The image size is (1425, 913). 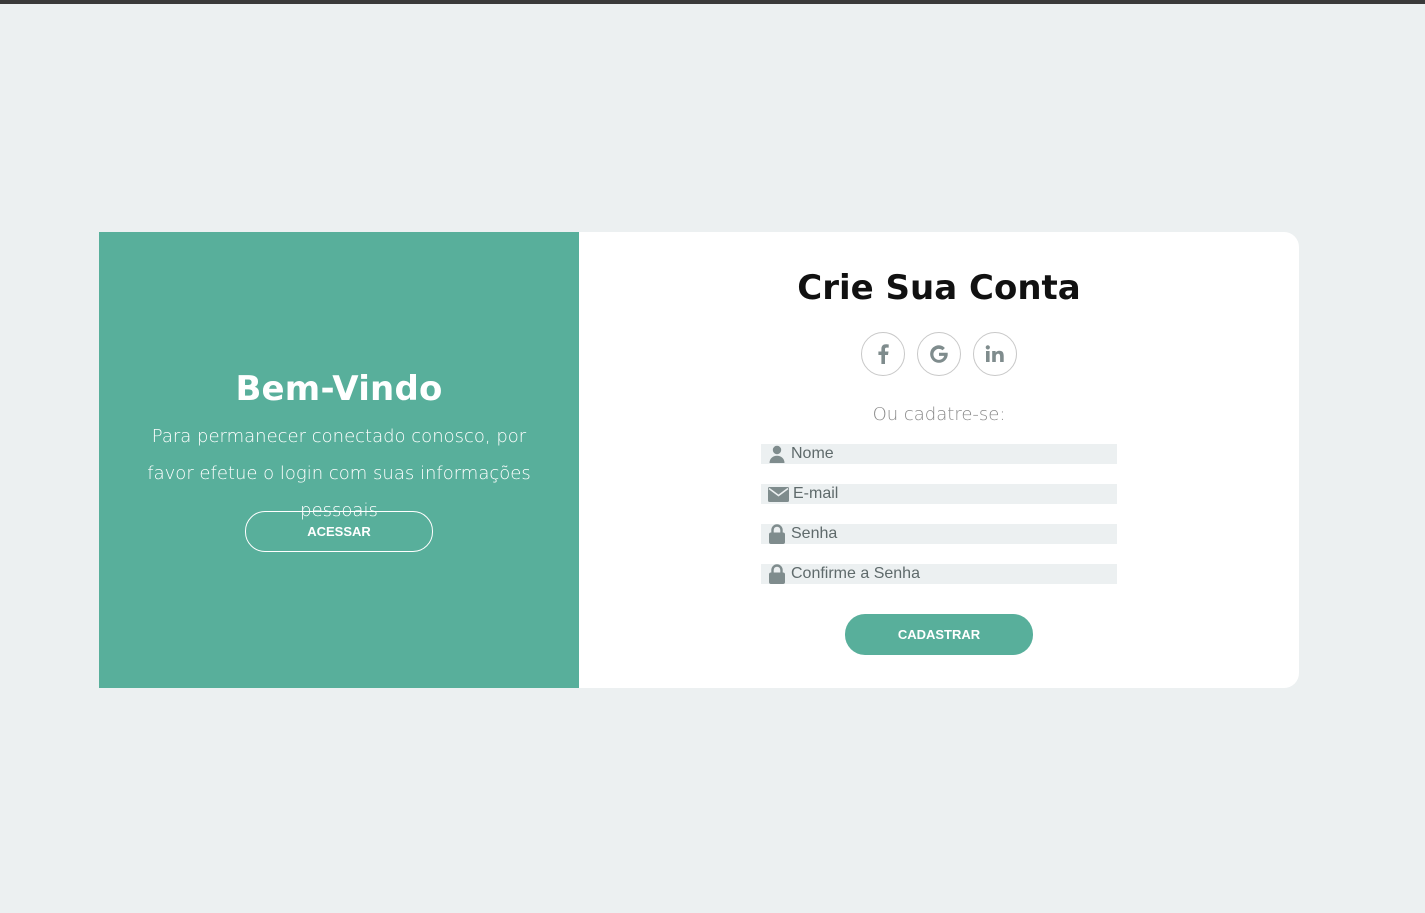 I want to click on name-field, so click(x=939, y=454).